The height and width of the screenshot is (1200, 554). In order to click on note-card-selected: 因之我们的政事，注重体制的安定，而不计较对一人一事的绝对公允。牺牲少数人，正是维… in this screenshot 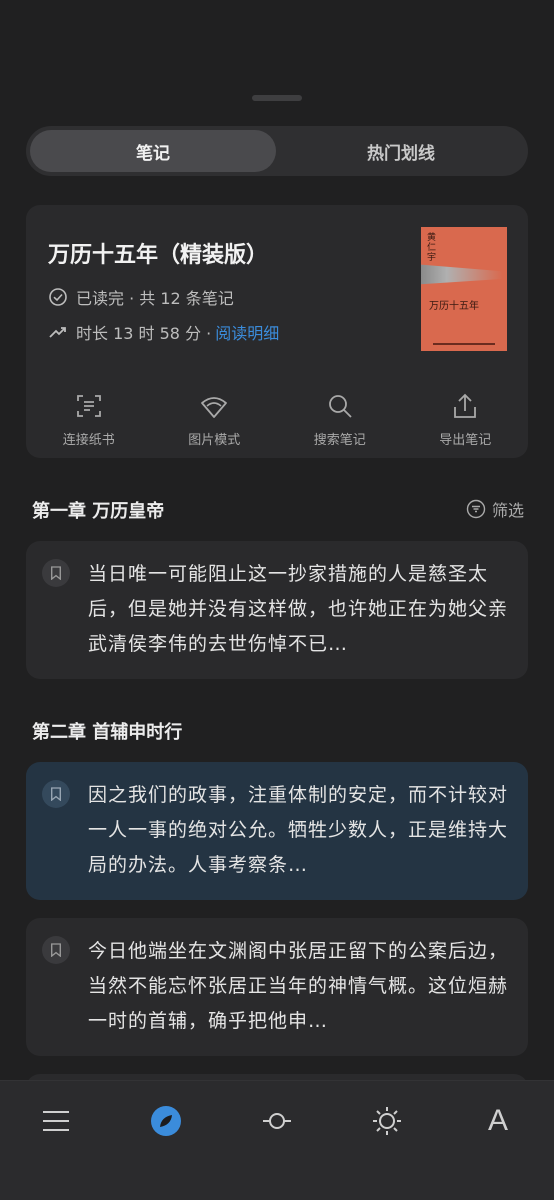, I will do `click(277, 831)`.